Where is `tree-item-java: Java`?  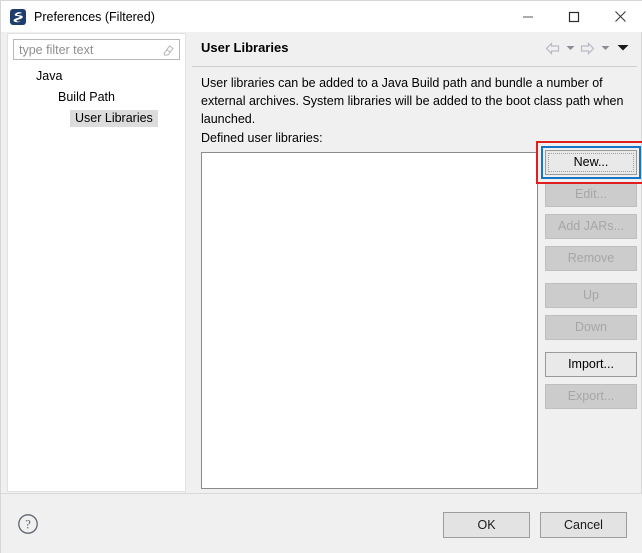 tree-item-java: Java is located at coordinates (96, 76).